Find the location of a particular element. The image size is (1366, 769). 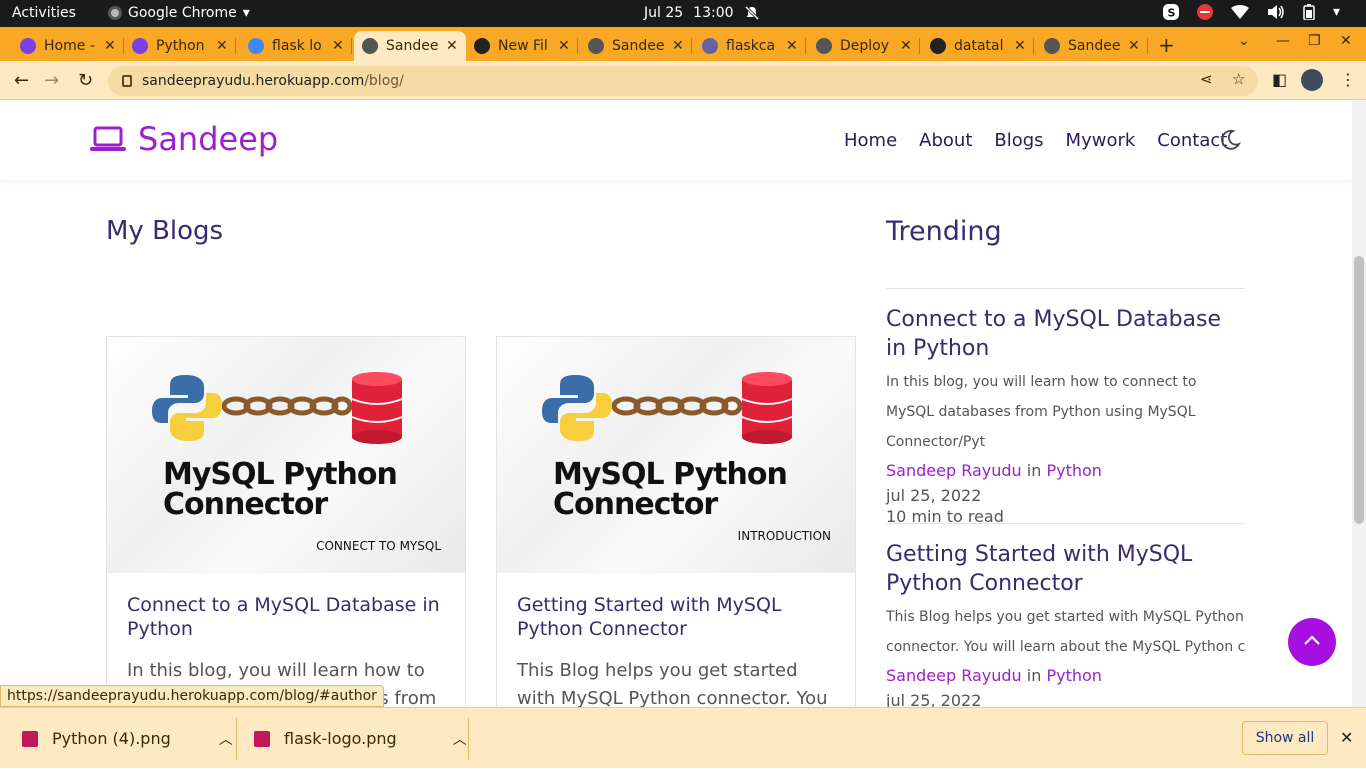

reload-button: ↻ is located at coordinates (85, 80).